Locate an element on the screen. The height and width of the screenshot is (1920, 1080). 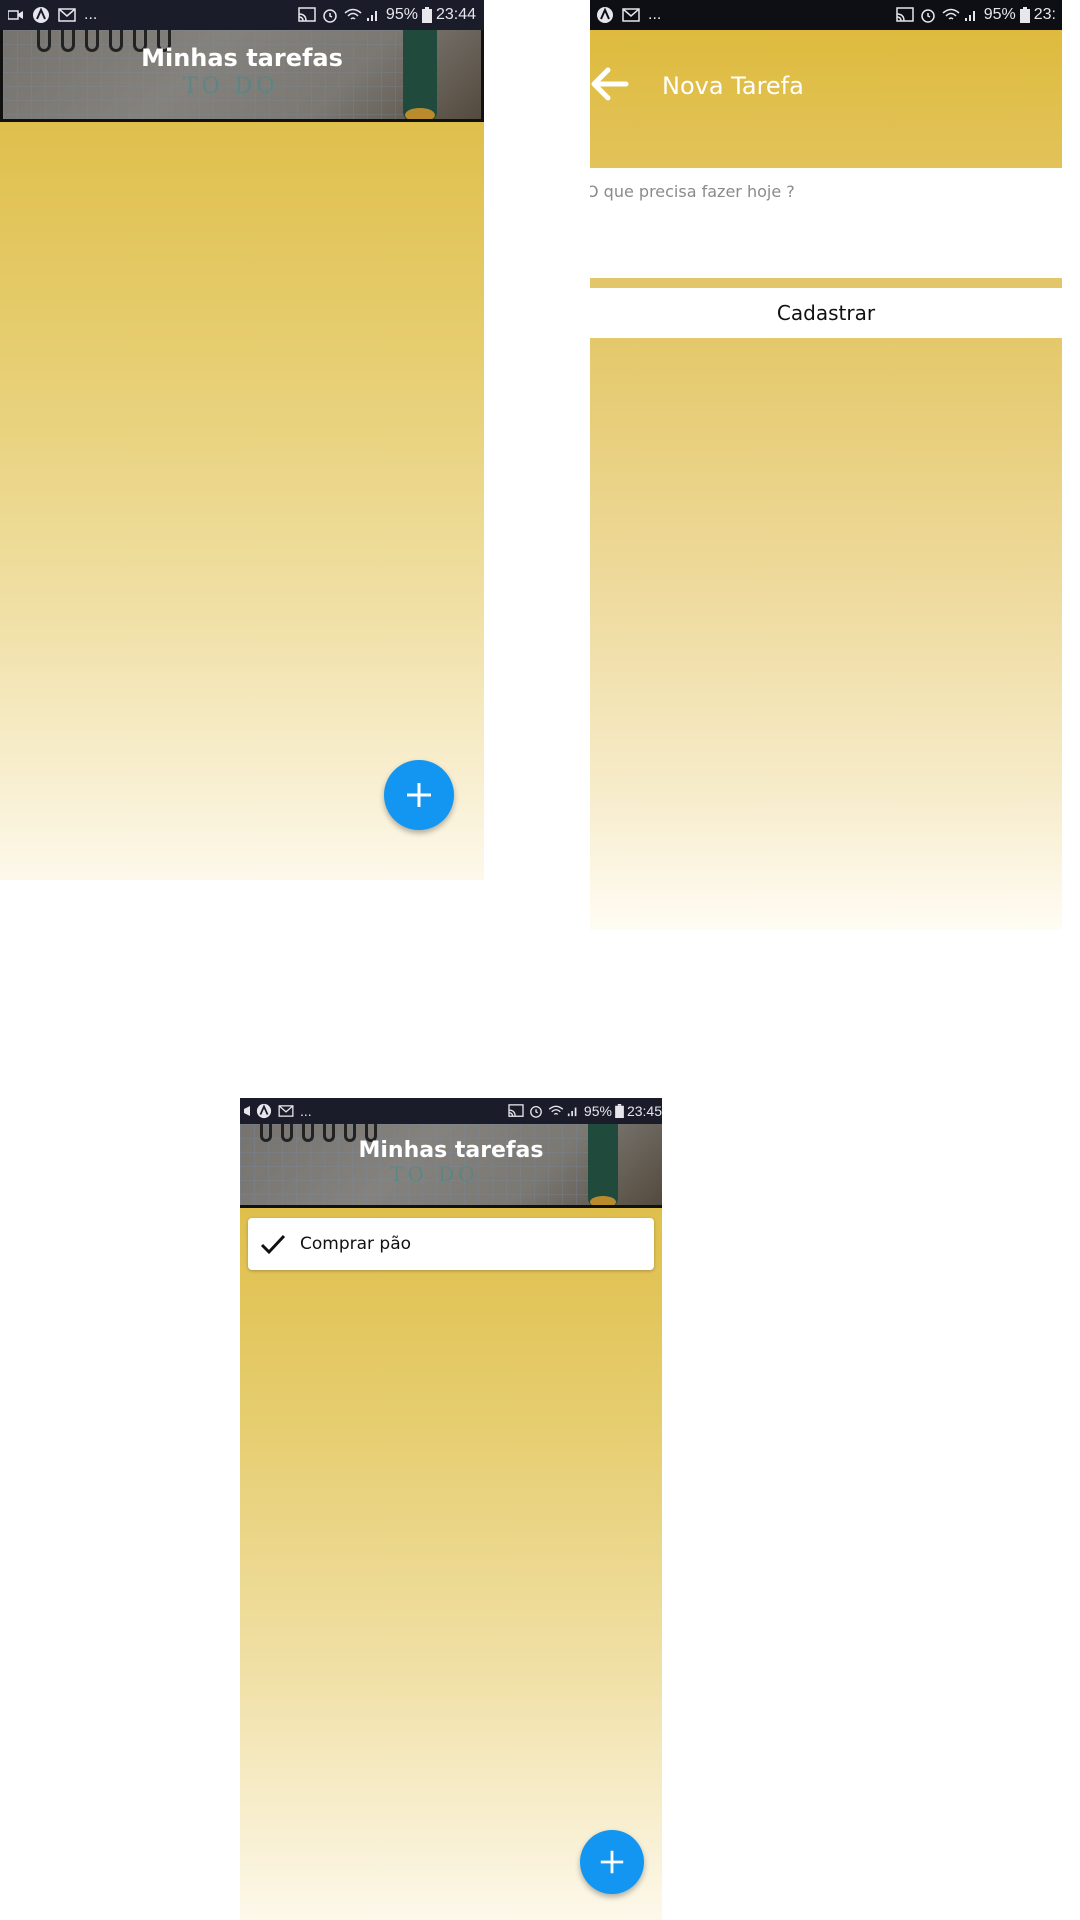
arrow-back-icon is located at coordinates (610, 84).